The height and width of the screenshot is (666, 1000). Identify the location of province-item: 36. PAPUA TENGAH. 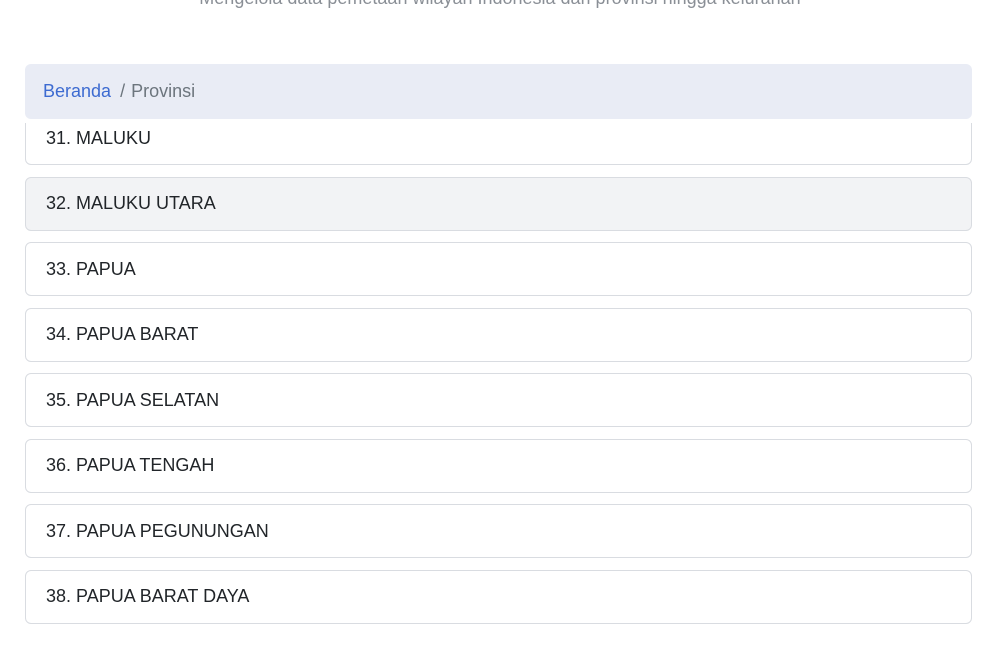
(498, 465).